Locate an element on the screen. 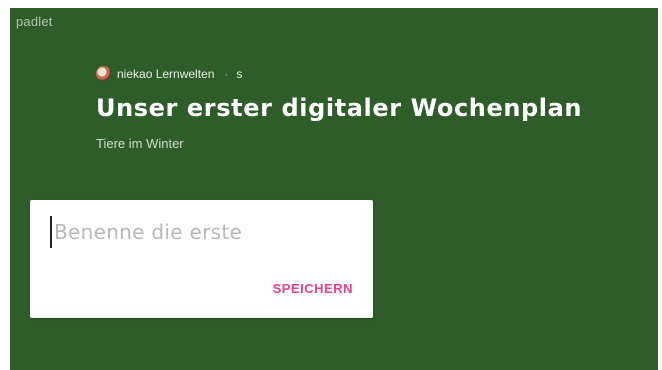 The image size is (662, 370). author-row: niekao Lernwelten · s is located at coordinates (169, 73).